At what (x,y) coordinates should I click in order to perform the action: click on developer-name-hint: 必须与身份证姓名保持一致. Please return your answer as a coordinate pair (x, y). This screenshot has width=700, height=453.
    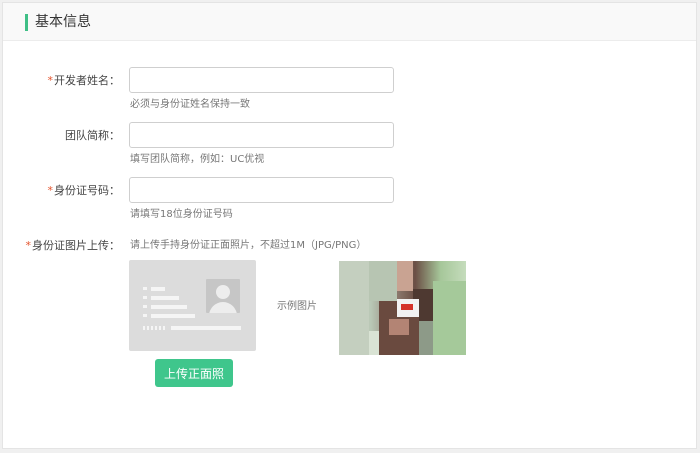
    Looking at the image, I should click on (190, 104).